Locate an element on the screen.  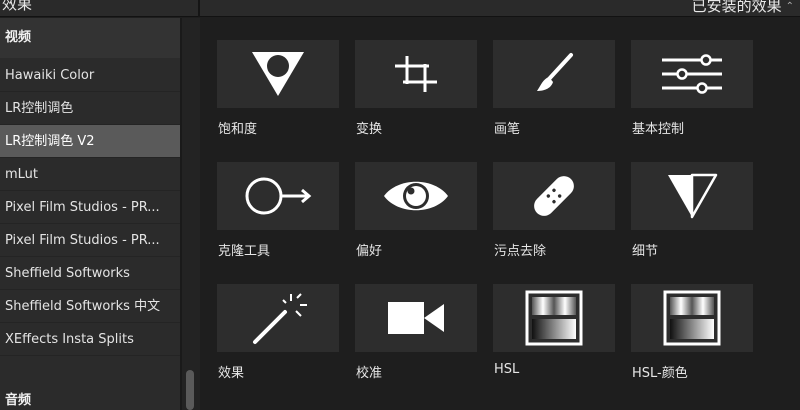
clone-icon is located at coordinates (278, 196).